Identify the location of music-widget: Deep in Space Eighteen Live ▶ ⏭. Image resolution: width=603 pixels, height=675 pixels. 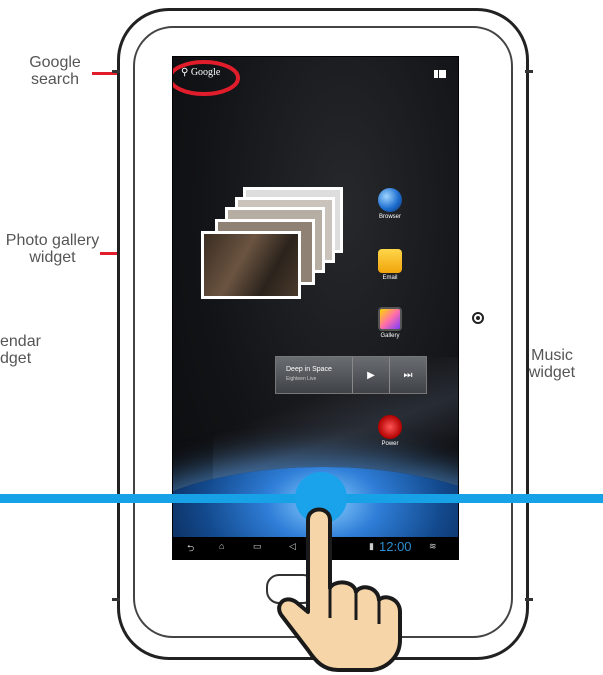
(351, 375).